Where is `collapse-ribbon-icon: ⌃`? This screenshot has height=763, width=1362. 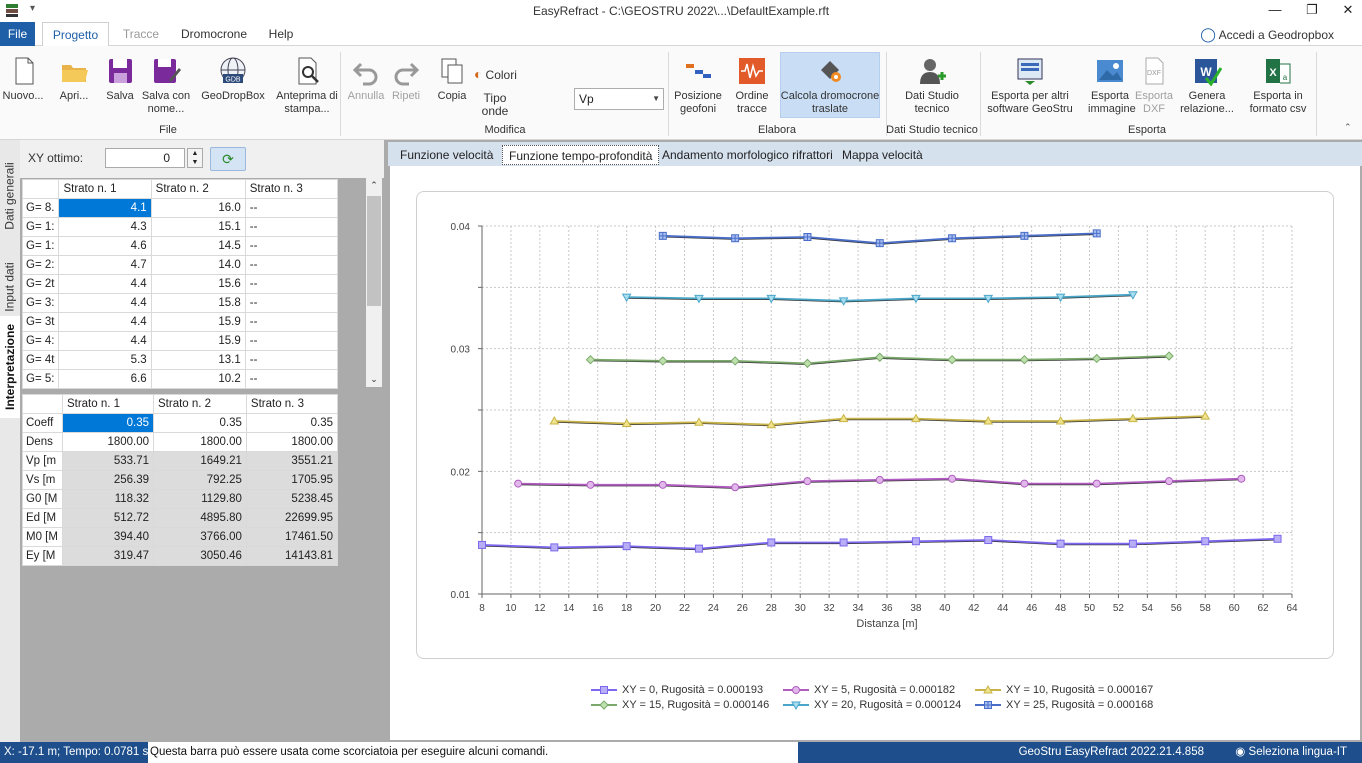 collapse-ribbon-icon: ⌃ is located at coordinates (1348, 127).